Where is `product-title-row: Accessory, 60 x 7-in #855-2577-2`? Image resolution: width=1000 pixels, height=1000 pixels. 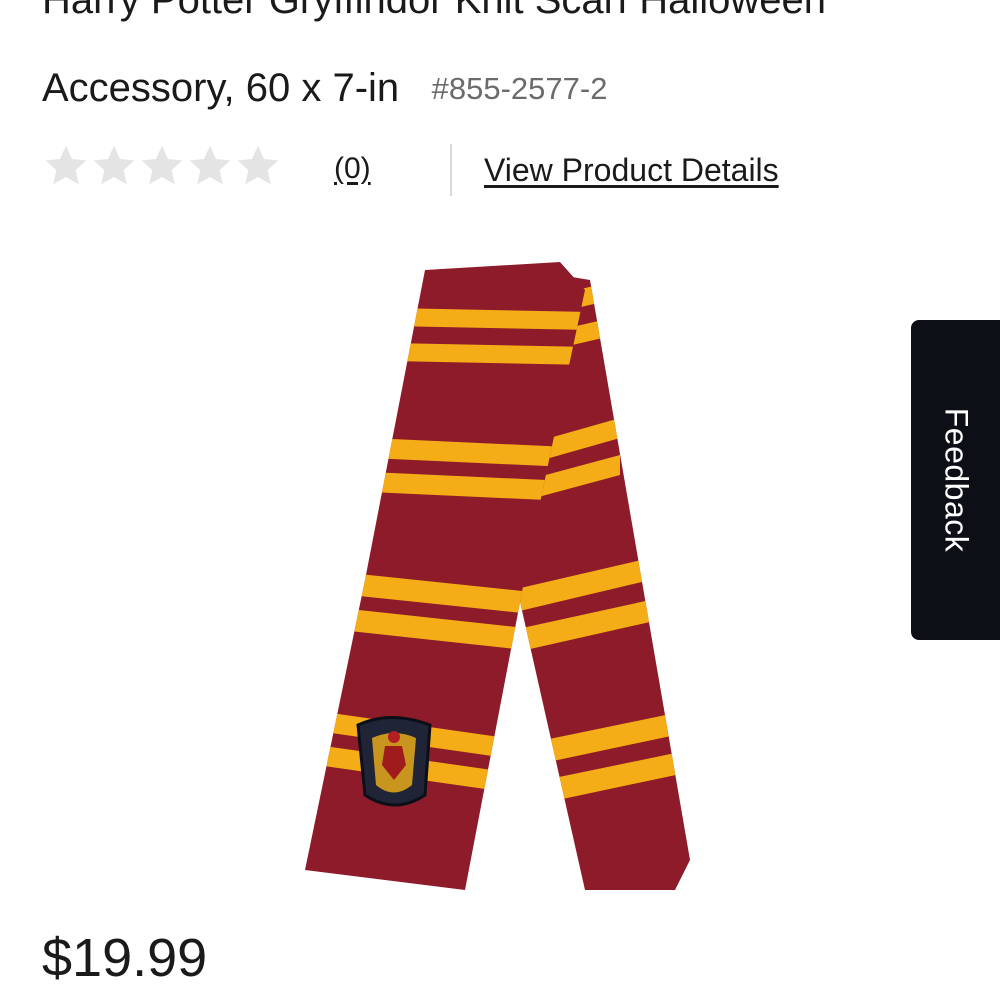
product-title-row: Accessory, 60 x 7-in #855-2577-2 is located at coordinates (324, 88).